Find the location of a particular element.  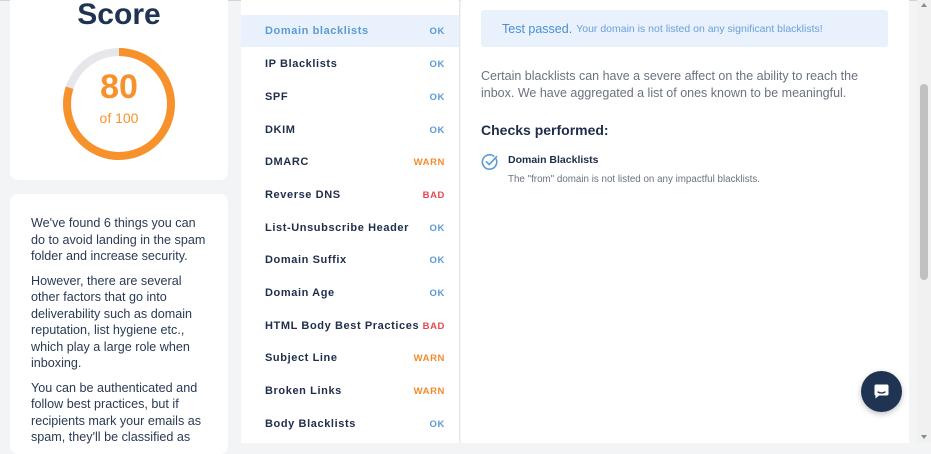

check-row-domain-age: Domain Age OK is located at coordinates (350, 293).